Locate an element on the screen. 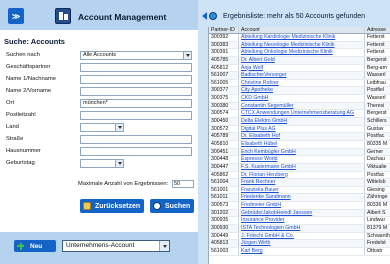 This screenshot has height=264, width=390. account-link: J. Fritschi GmbH & Co. is located at coordinates (302, 236).